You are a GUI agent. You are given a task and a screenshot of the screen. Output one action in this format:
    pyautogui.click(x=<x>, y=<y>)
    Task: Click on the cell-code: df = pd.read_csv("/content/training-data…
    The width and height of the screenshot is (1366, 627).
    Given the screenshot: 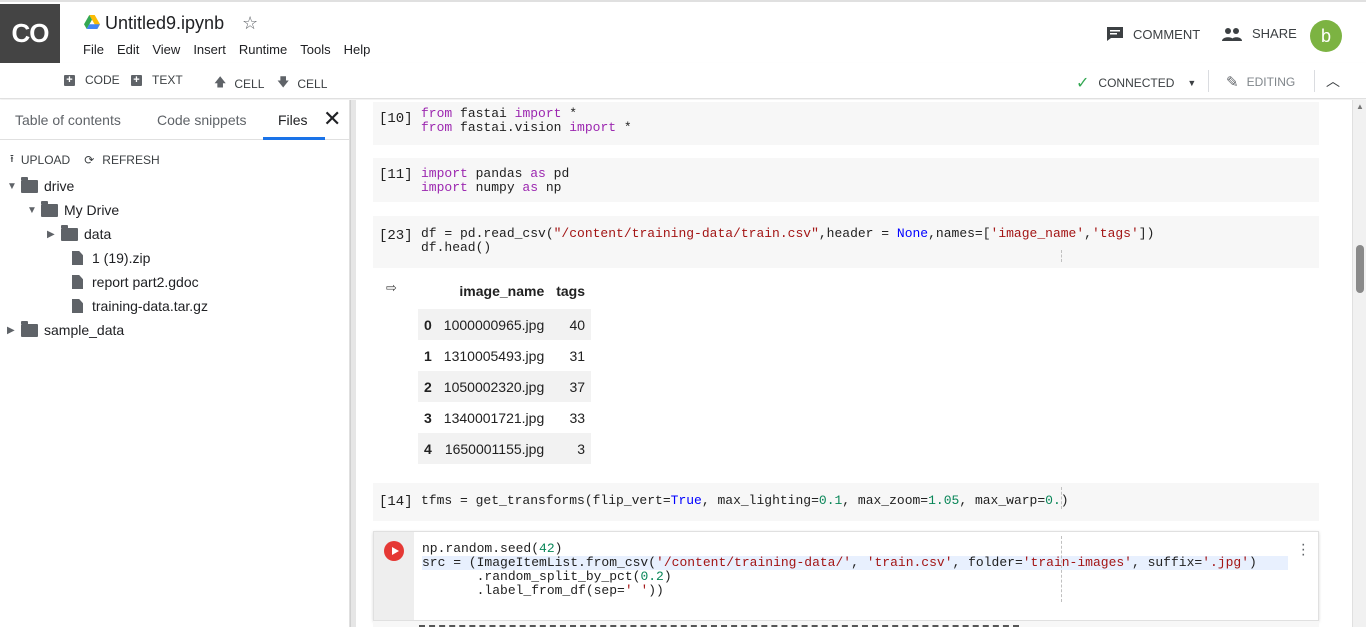 What is the action you would take?
    pyautogui.click(x=787, y=241)
    